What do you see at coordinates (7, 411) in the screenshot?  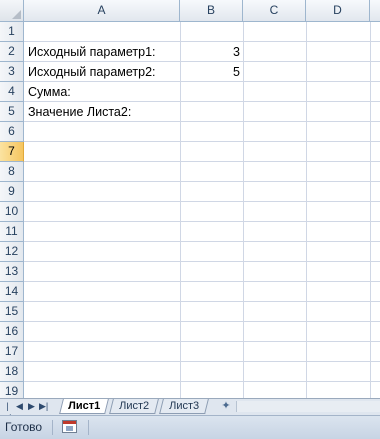 I see `first-sheet-icon: |◀` at bounding box center [7, 411].